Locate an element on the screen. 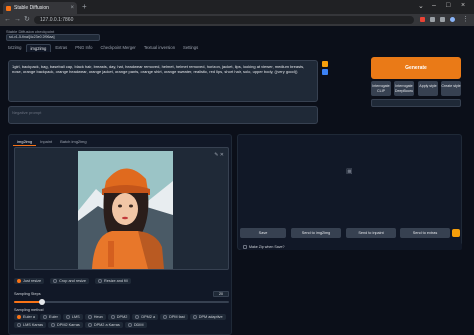 This screenshot has height=335, width=474. tab-search-icon: ⌄ is located at coordinates (421, 6).